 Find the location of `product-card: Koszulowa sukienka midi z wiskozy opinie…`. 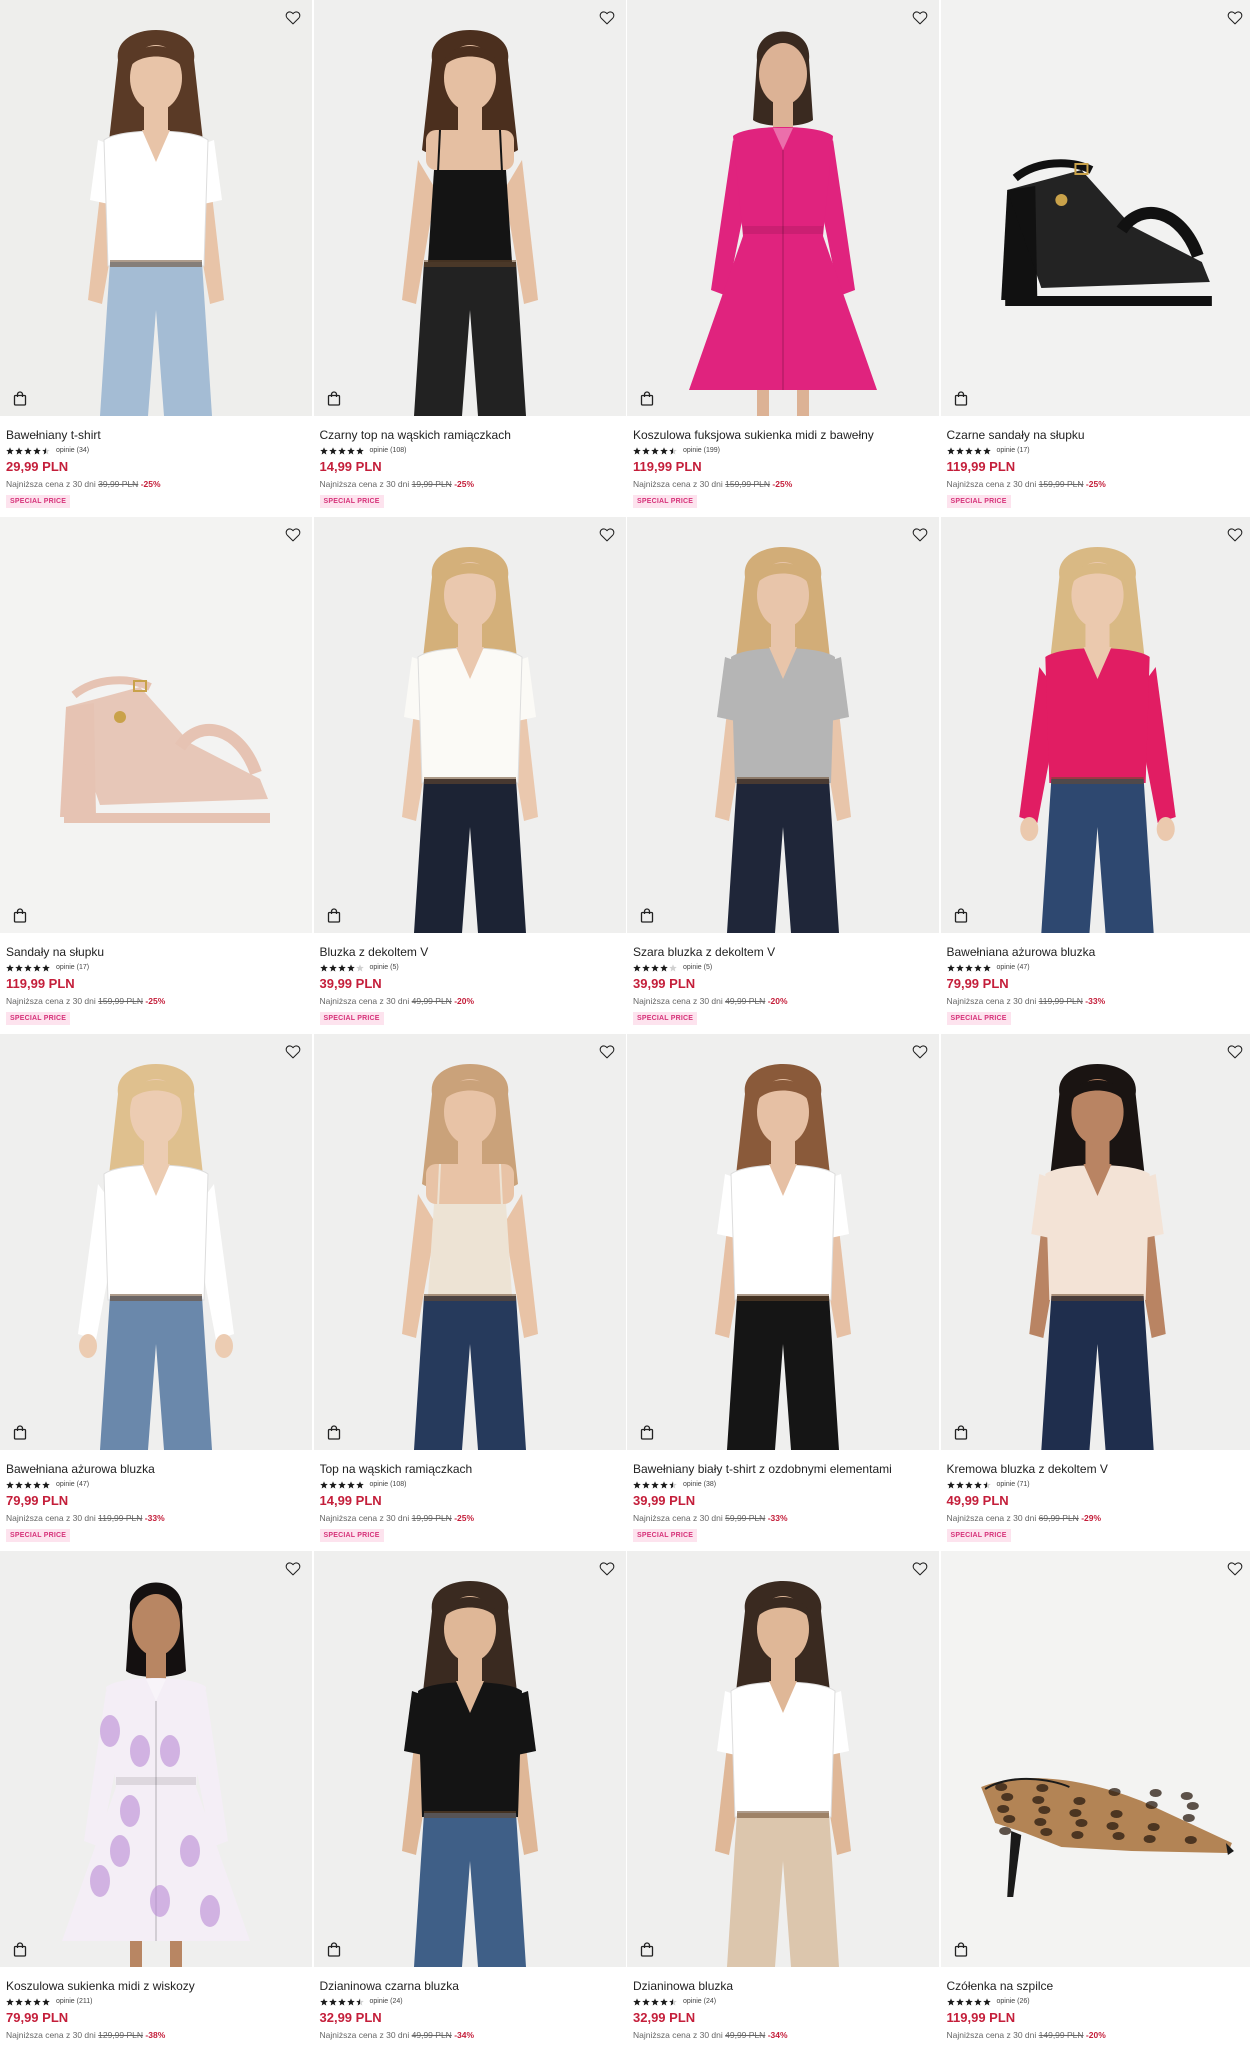

product-card: Koszulowa sukienka midi z wiskozy opinie… is located at coordinates (156, 1809).